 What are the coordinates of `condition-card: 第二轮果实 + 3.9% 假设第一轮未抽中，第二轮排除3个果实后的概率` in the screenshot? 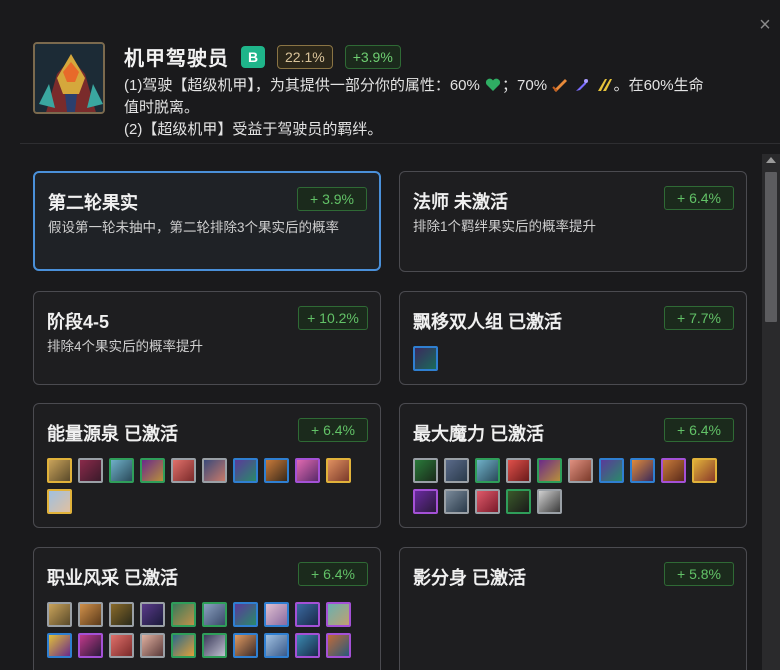 It's located at (207, 221).